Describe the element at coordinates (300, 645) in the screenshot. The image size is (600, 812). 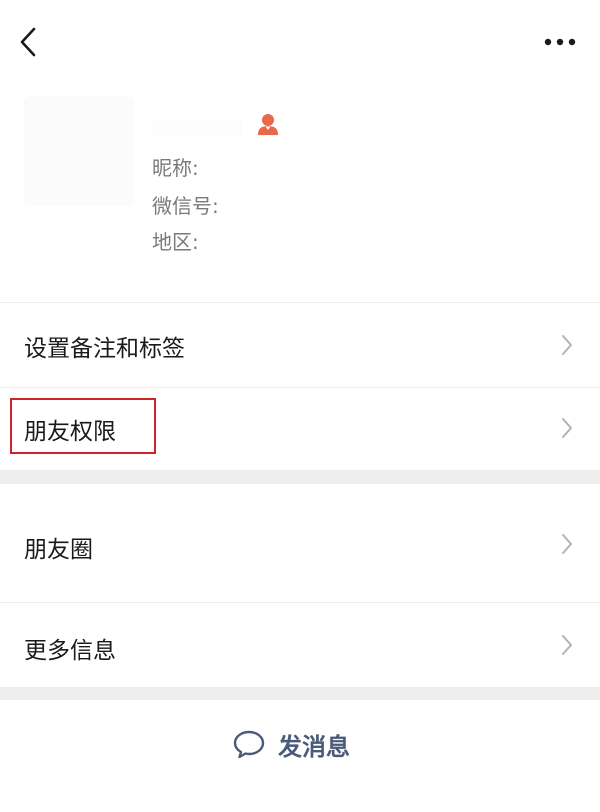
I see `more-info-row: 更多信息` at that location.